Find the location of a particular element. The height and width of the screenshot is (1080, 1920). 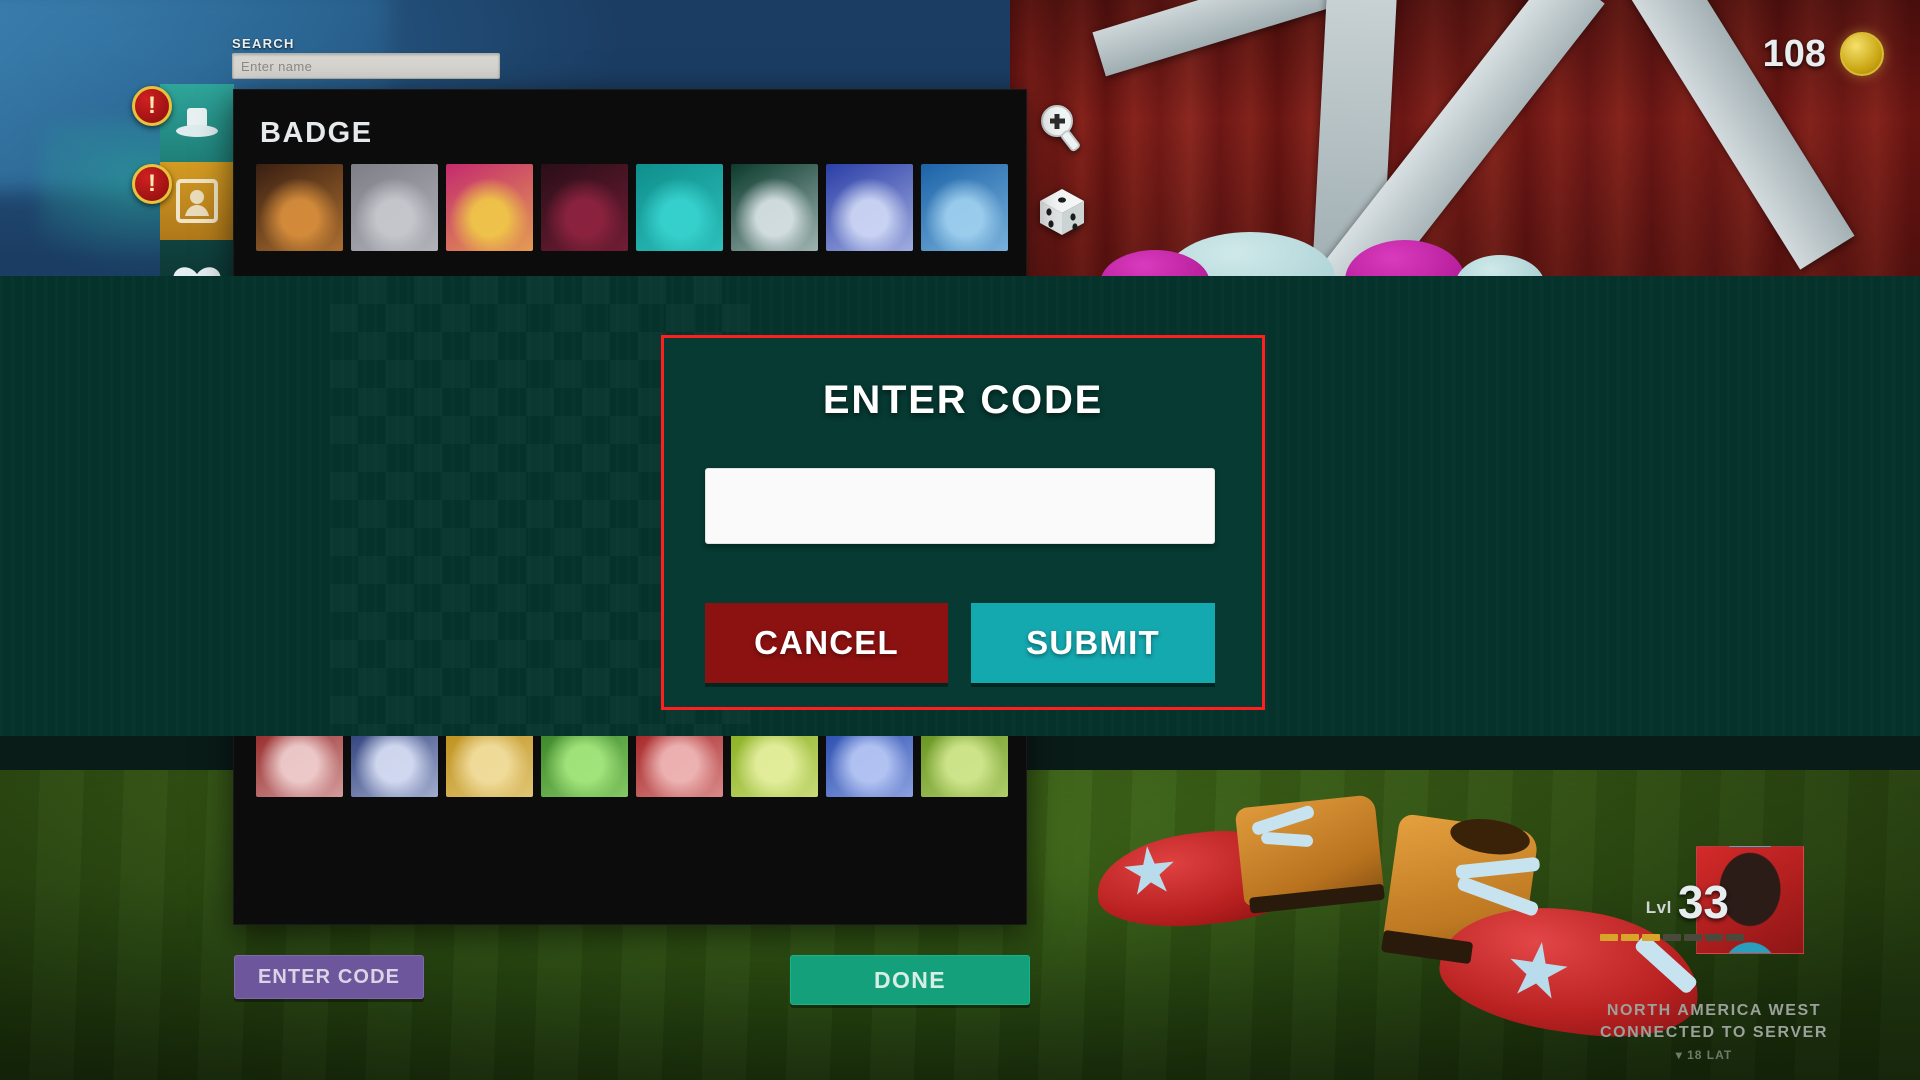

xp-bar is located at coordinates (1672, 937).